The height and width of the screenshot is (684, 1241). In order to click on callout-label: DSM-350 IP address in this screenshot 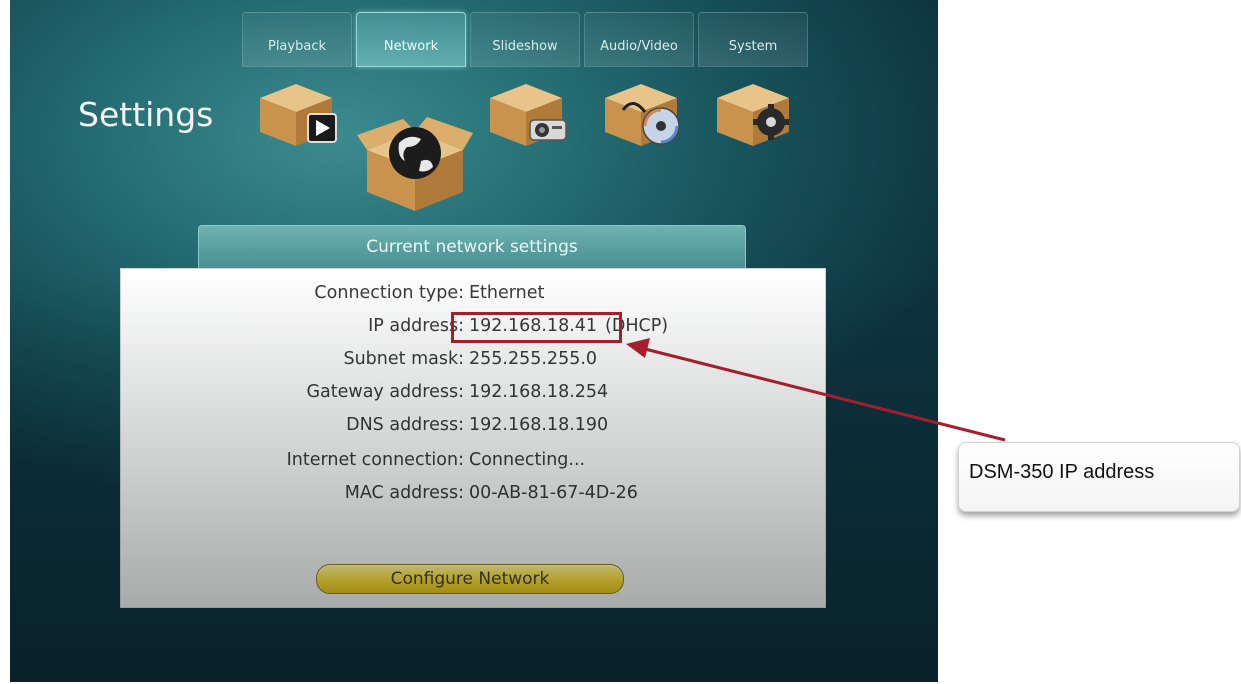, I will do `click(1099, 477)`.